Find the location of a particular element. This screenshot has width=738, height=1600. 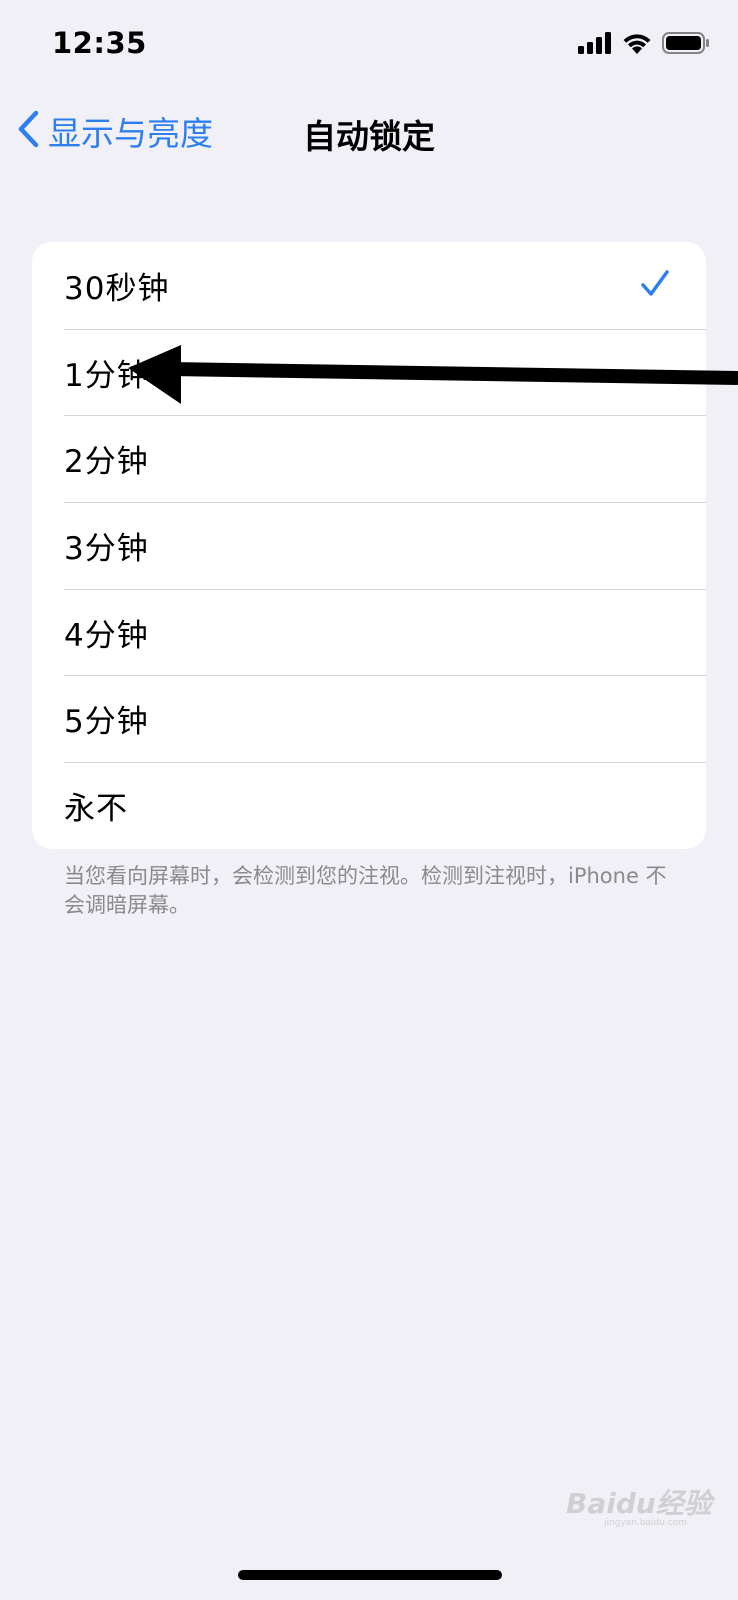

watermark-text: Baidu经验 is located at coordinates (639, 1503).